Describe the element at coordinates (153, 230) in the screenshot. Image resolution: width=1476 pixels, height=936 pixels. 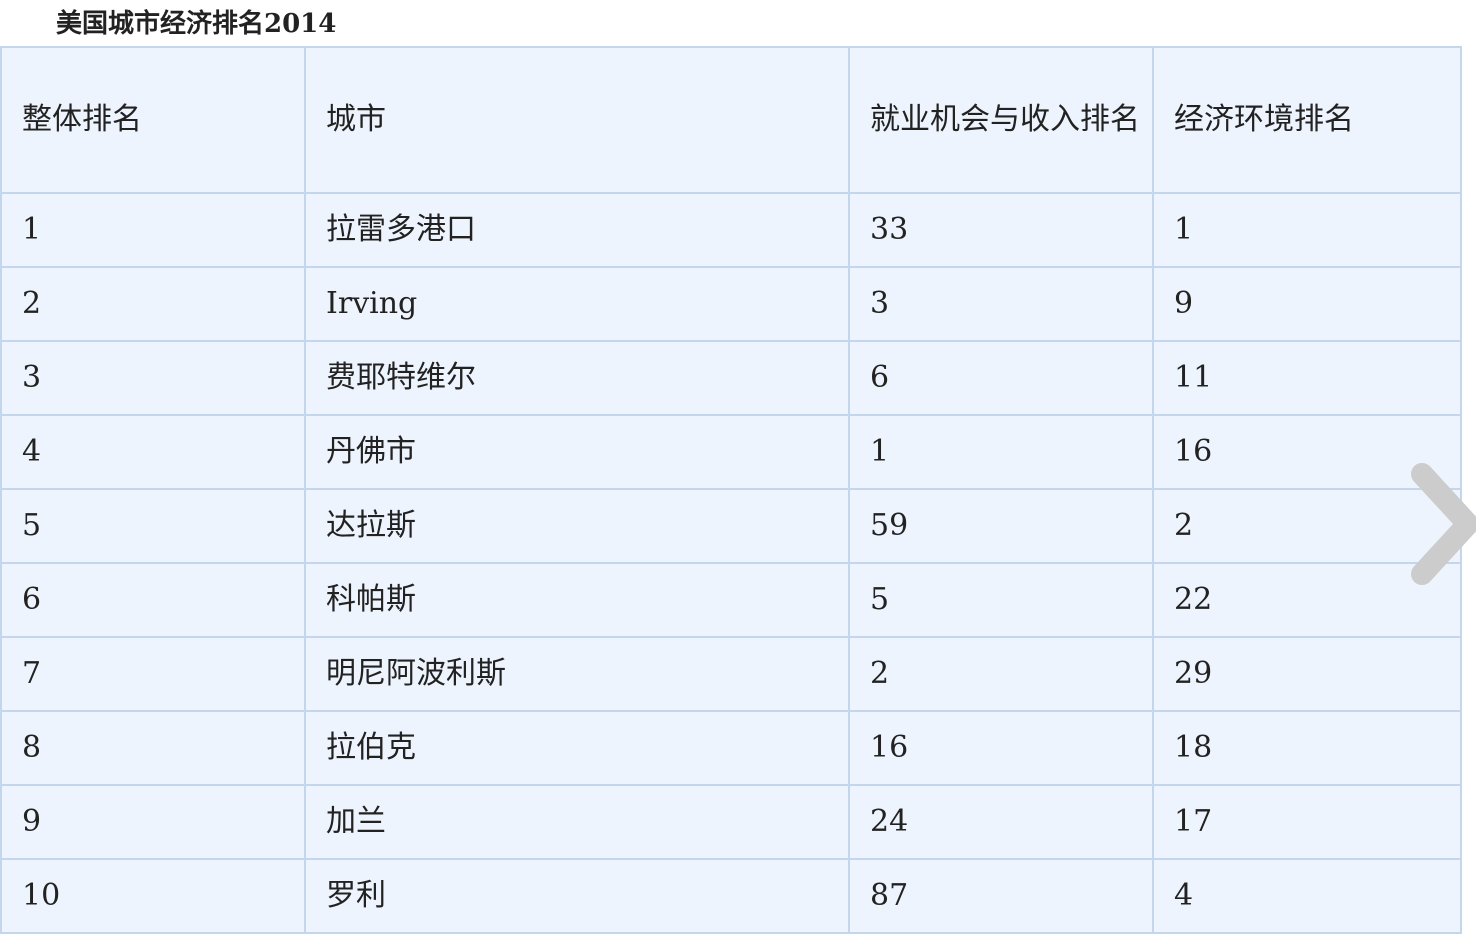
I see `cell-overall-rank: 1` at that location.